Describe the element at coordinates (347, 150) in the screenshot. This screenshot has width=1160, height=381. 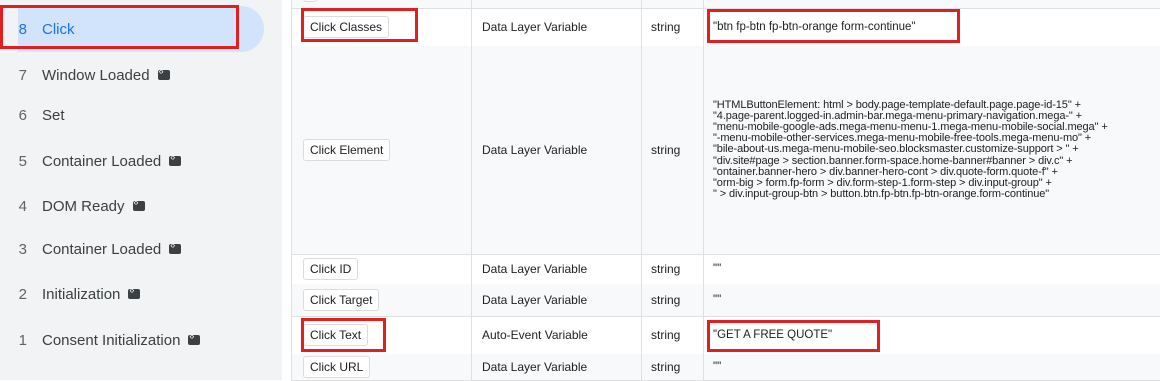
I see `variable-name: Click Element` at that location.